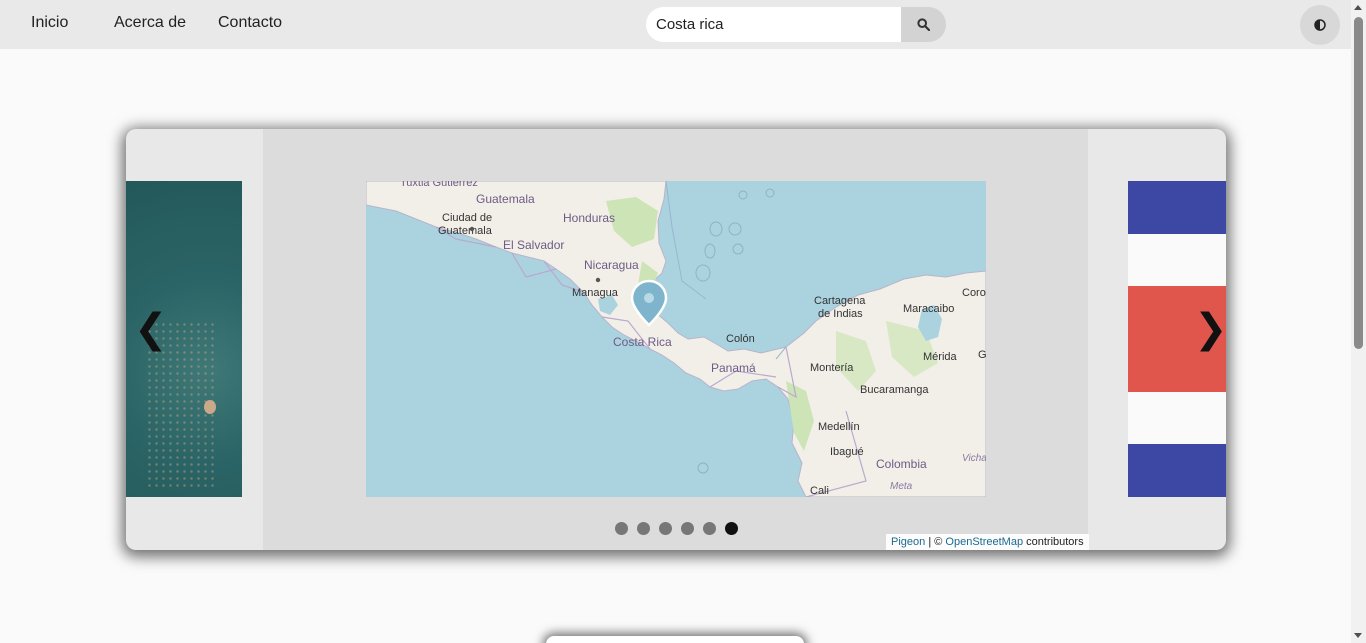 The image size is (1366, 643). I want to click on map-label-bucaramanga: Bucaramanga, so click(894, 390).